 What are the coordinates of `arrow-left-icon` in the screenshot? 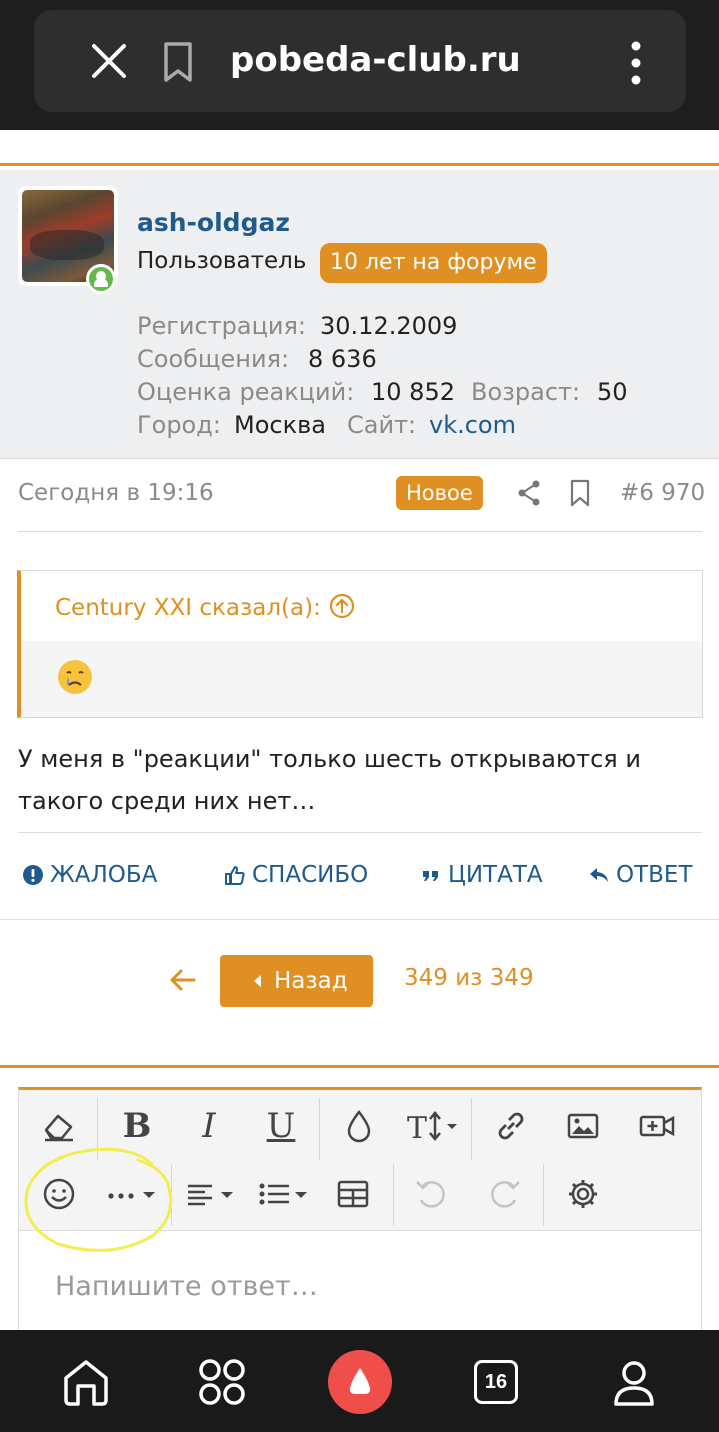 It's located at (182, 980).